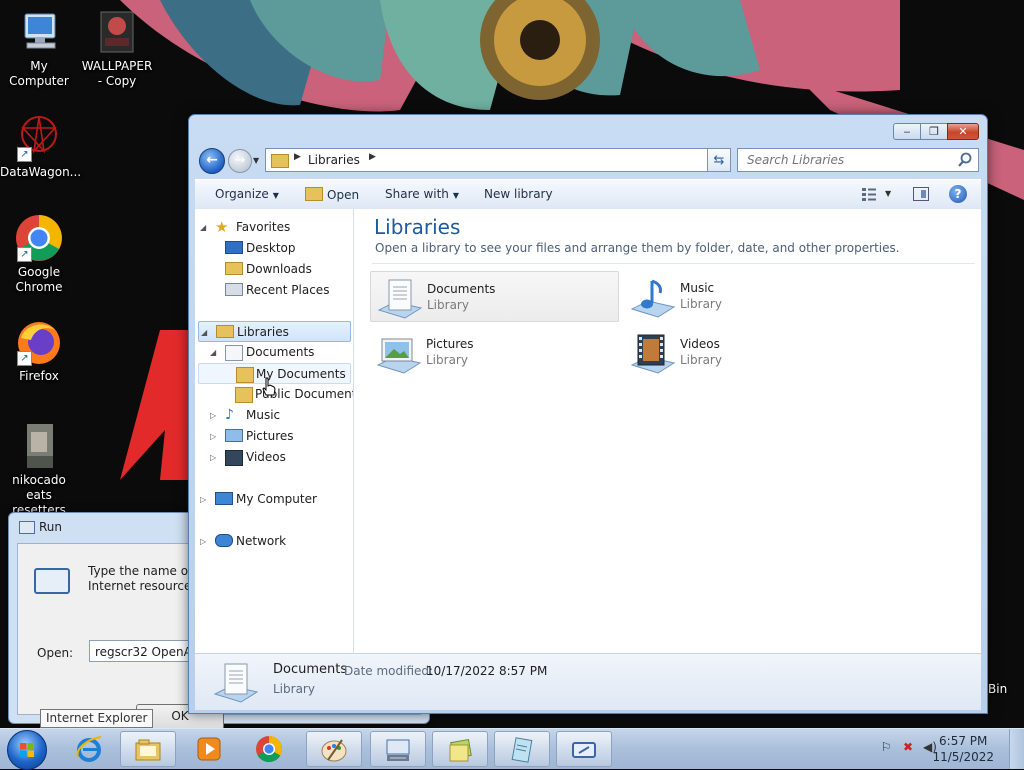 Image resolution: width=1024 pixels, height=770 pixels. Describe the element at coordinates (963, 131) in the screenshot. I see `close-button: ✕` at that location.